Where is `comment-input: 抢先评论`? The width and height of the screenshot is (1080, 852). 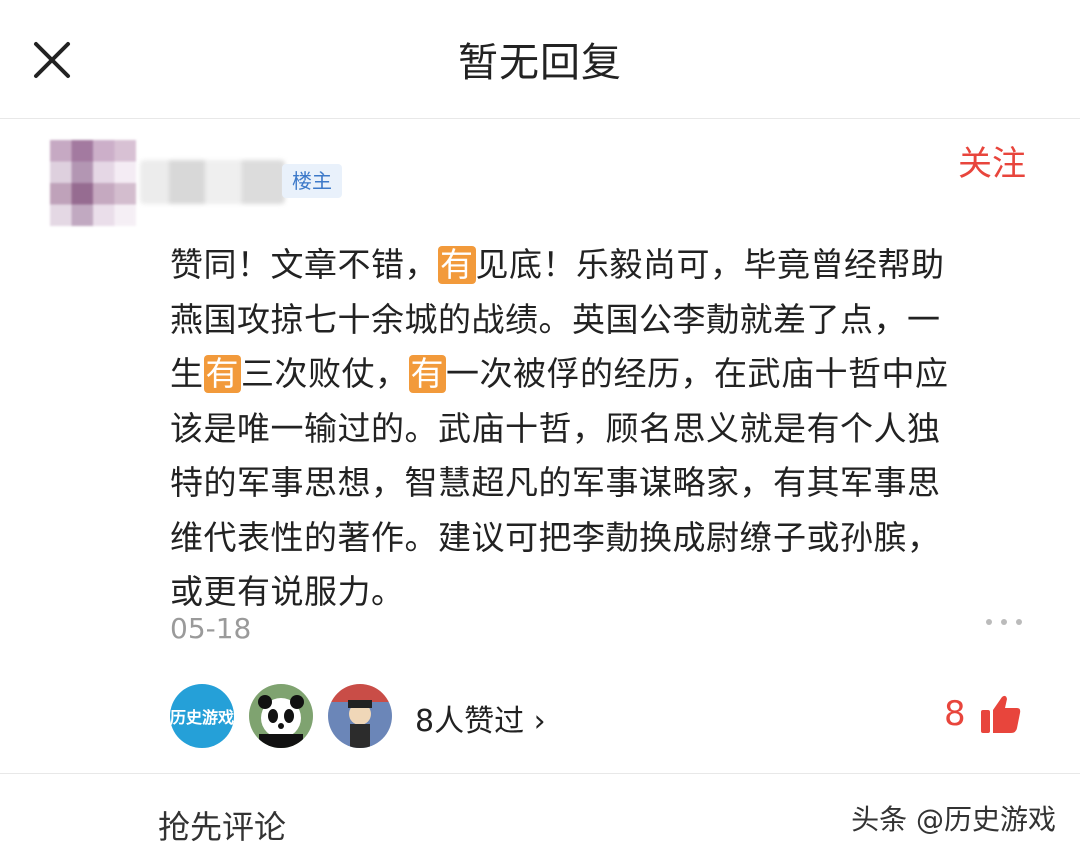 comment-input: 抢先评论 is located at coordinates (222, 825).